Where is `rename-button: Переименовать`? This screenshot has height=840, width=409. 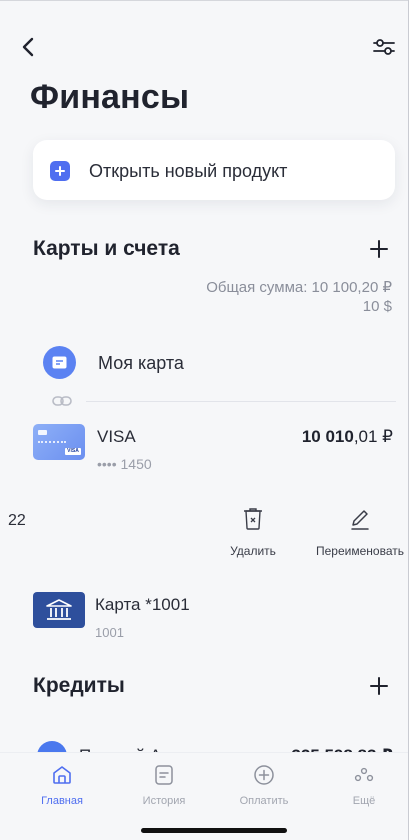
rename-button: Переименовать is located at coordinates (360, 532).